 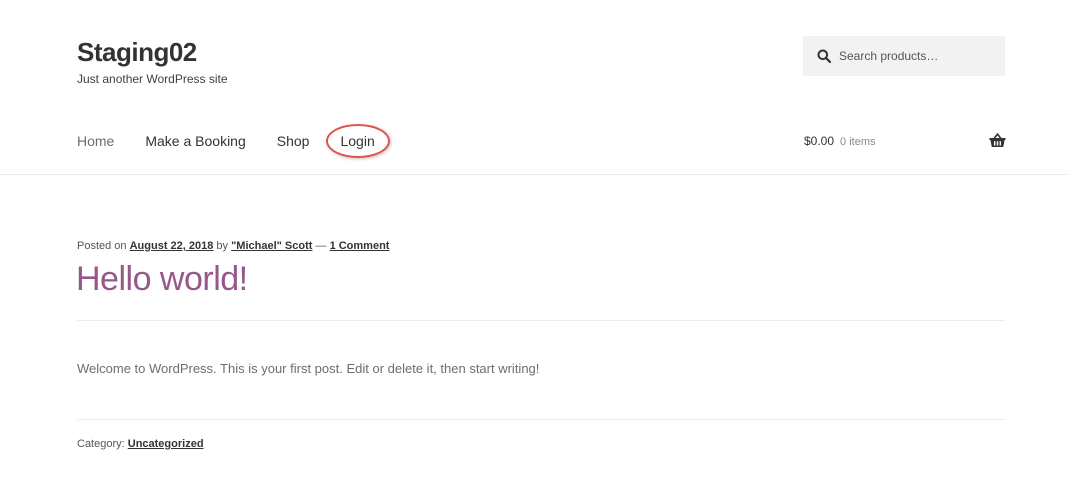 I want to click on nav-item-login-label: Login, so click(x=357, y=141).